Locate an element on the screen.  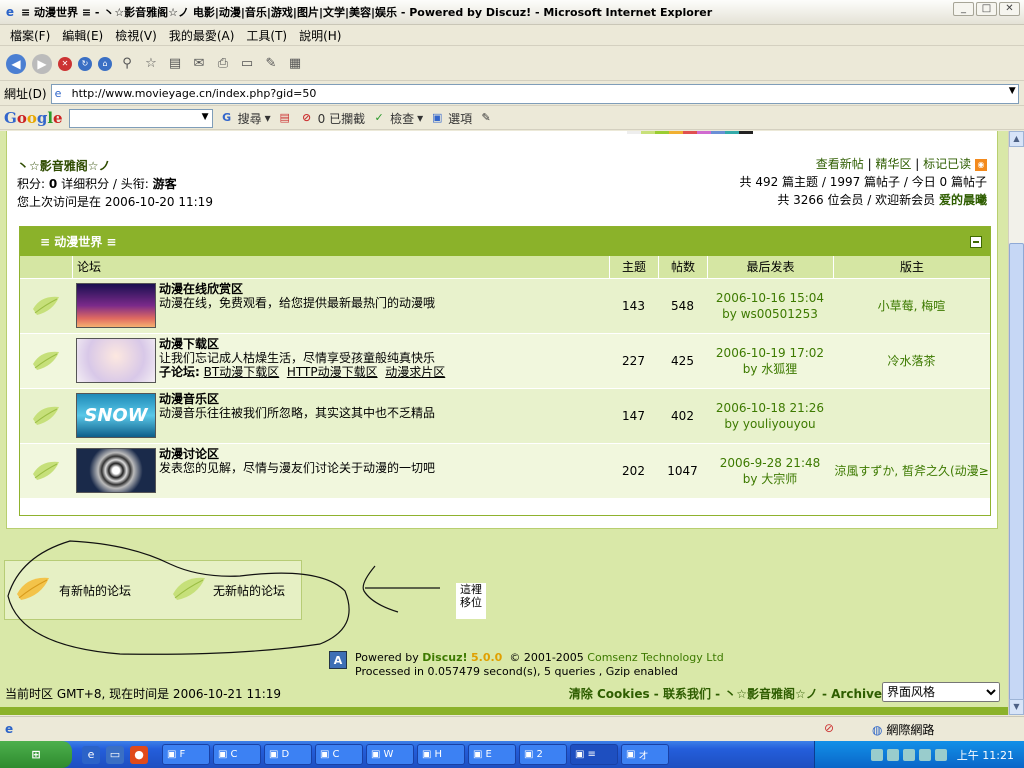
google-search-input: ▼ is located at coordinates (140, 118).